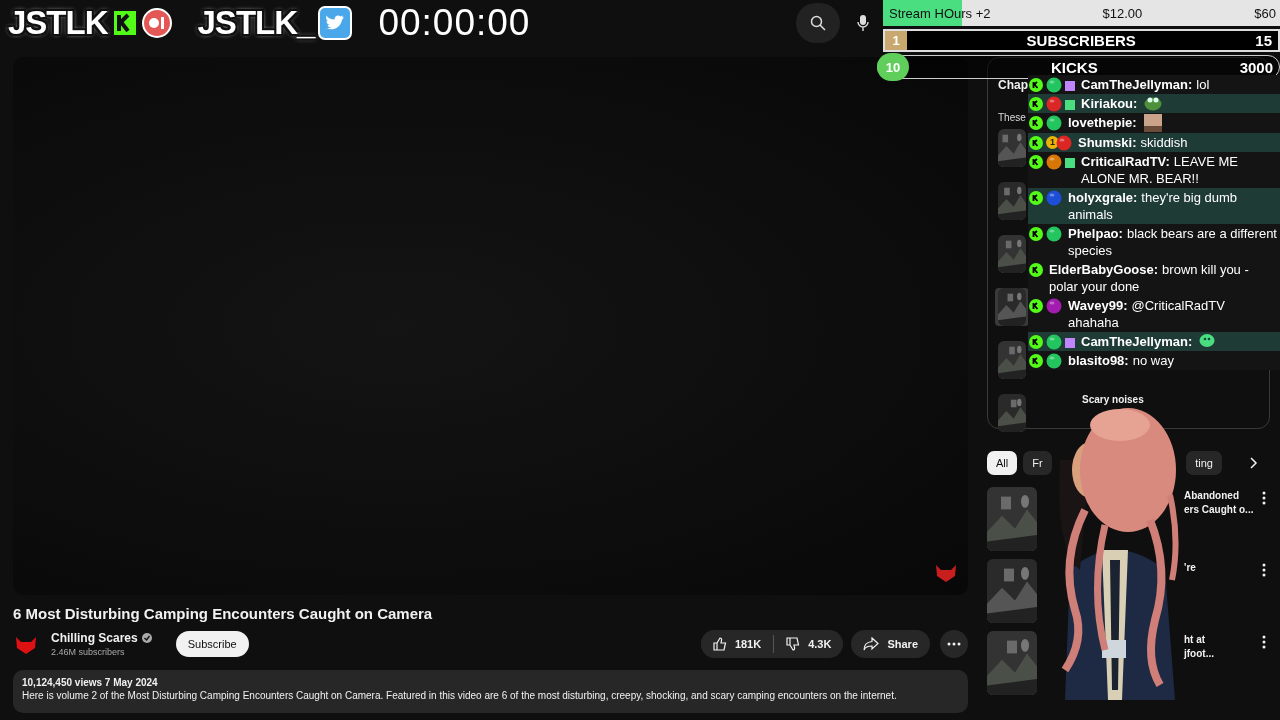 The image size is (1280, 720). Describe the element at coordinates (793, 644) in the screenshot. I see `thumbs-down-icon` at that location.